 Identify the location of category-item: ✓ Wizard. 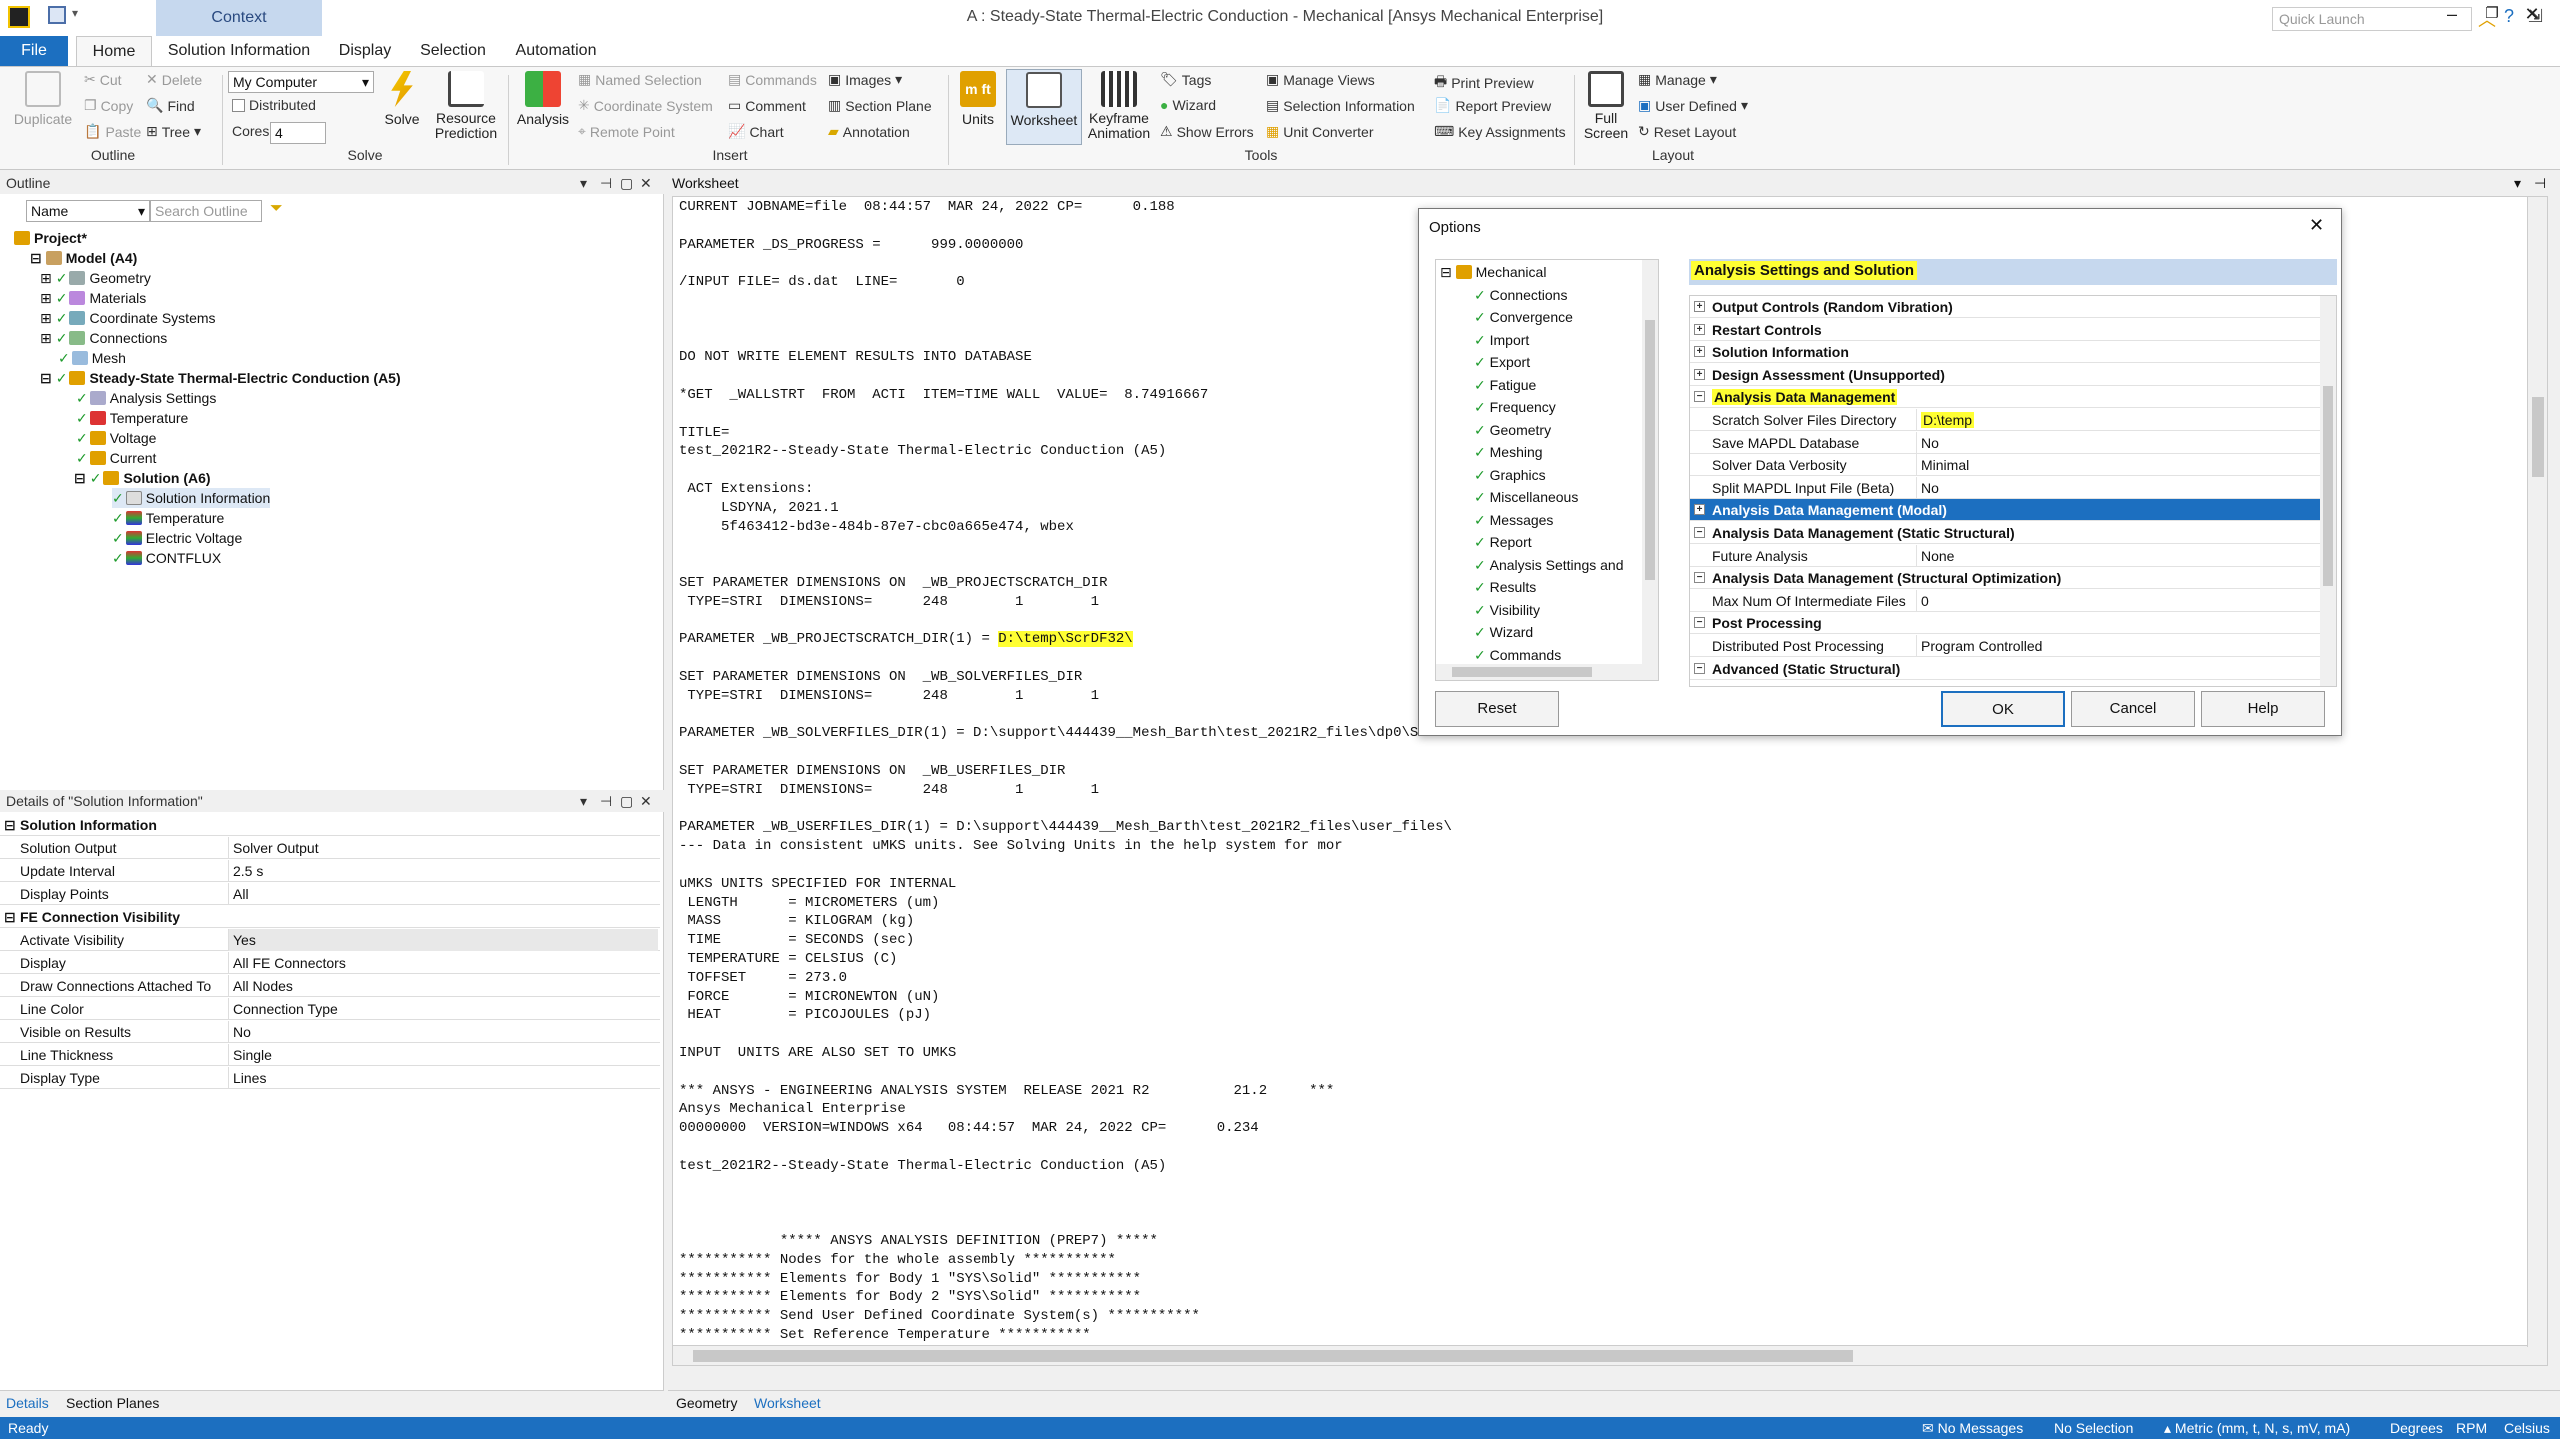
(1503, 632).